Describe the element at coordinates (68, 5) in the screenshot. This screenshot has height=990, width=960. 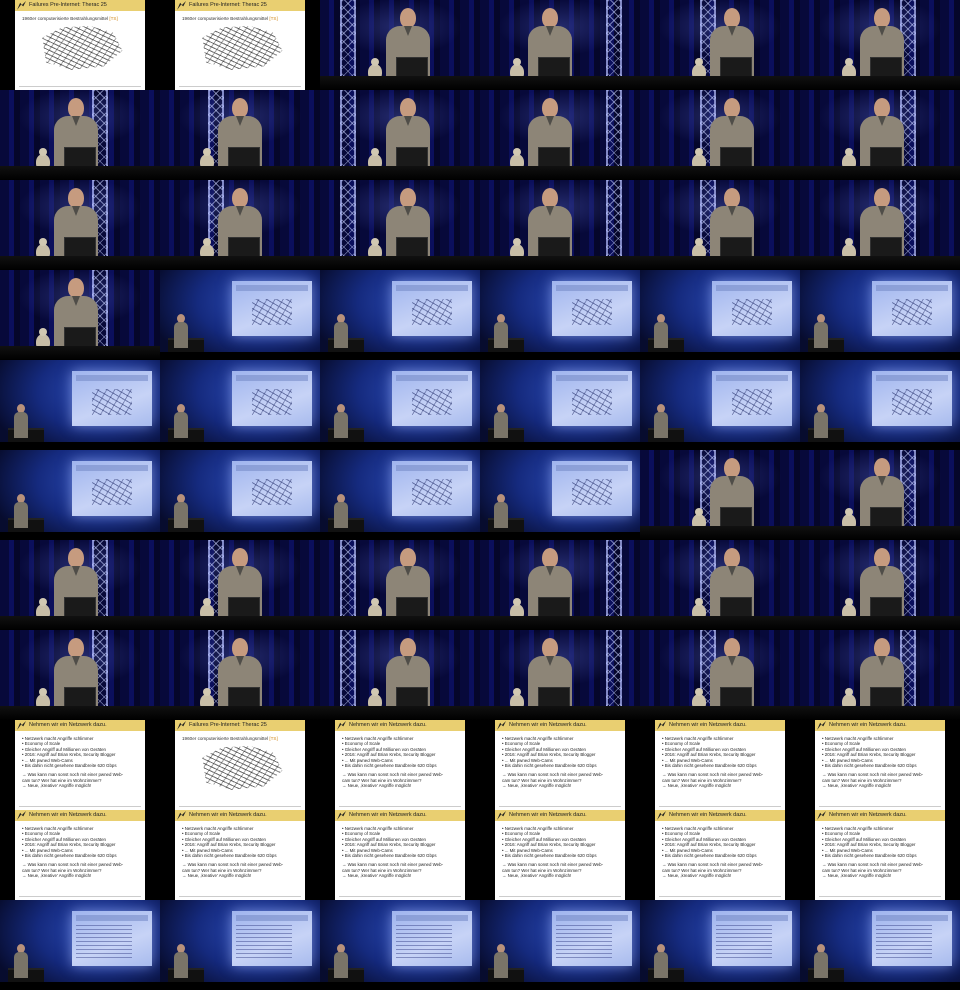
I see `slide-title: Failures Pre-Internet: Therac 25` at that location.